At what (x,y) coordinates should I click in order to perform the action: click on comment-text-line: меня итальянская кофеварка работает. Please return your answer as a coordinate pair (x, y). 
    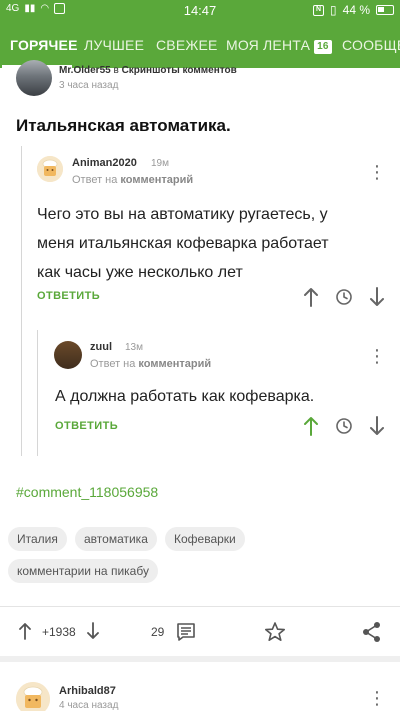
    Looking at the image, I should click on (183, 243).